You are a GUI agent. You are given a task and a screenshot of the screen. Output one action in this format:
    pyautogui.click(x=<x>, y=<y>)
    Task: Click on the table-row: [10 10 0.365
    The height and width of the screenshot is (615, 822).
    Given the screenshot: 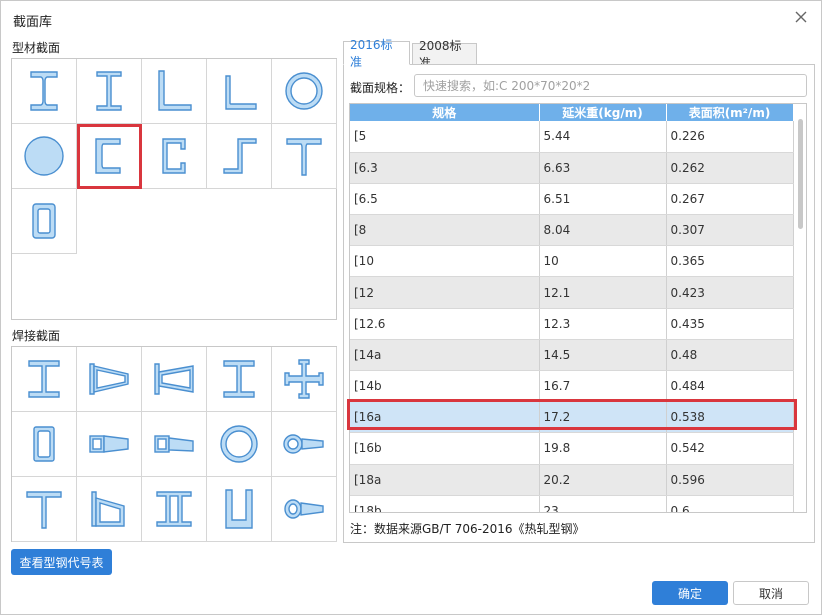 What is the action you would take?
    pyautogui.click(x=572, y=261)
    